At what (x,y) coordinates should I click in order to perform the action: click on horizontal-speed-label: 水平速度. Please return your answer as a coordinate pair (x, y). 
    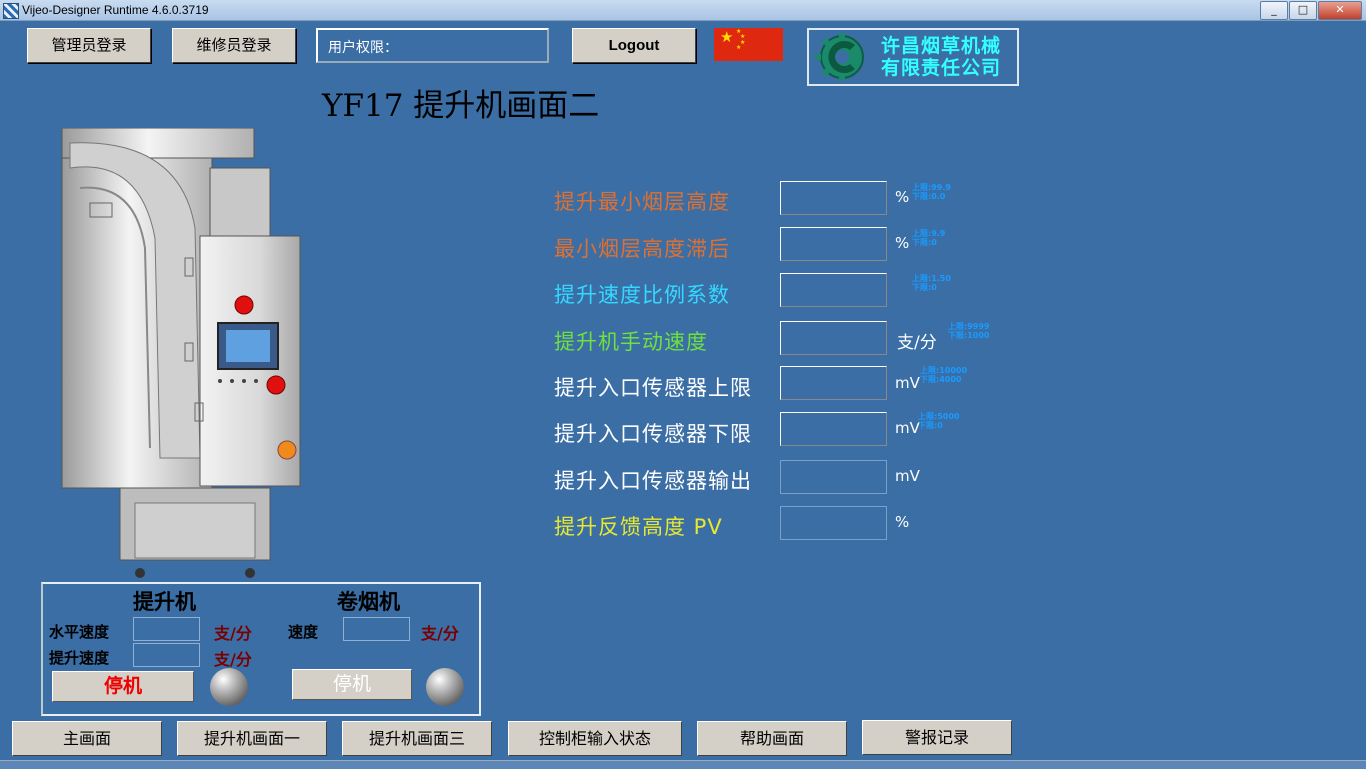
    Looking at the image, I should click on (79, 632).